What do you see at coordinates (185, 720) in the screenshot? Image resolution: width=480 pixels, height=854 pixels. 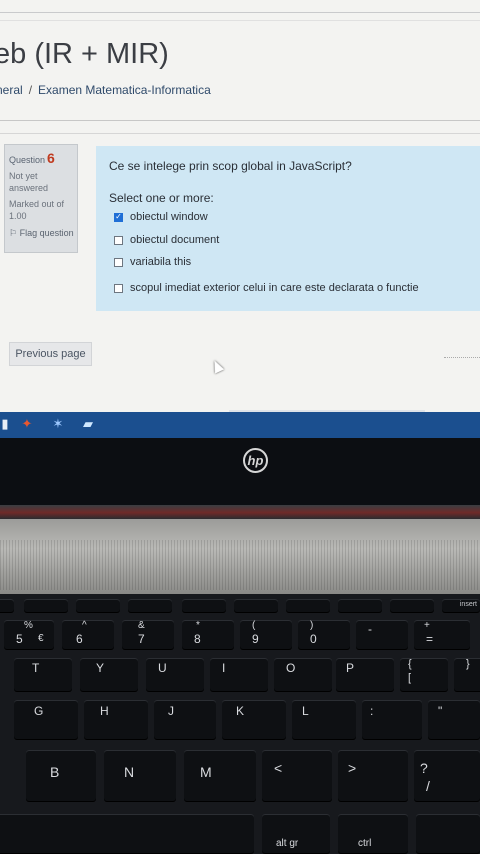 I see `key-j: J` at bounding box center [185, 720].